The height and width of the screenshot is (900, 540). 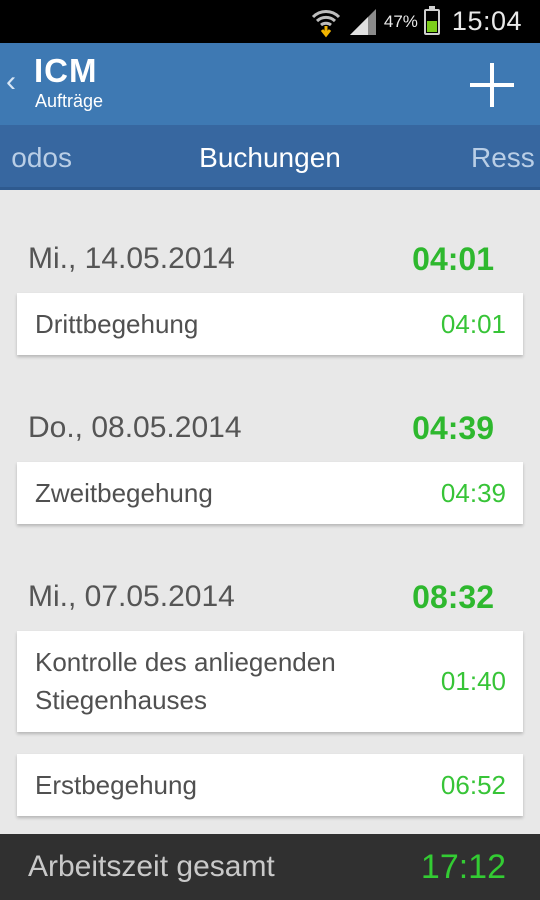 What do you see at coordinates (117, 324) in the screenshot?
I see `entry-label: Drittbegehung` at bounding box center [117, 324].